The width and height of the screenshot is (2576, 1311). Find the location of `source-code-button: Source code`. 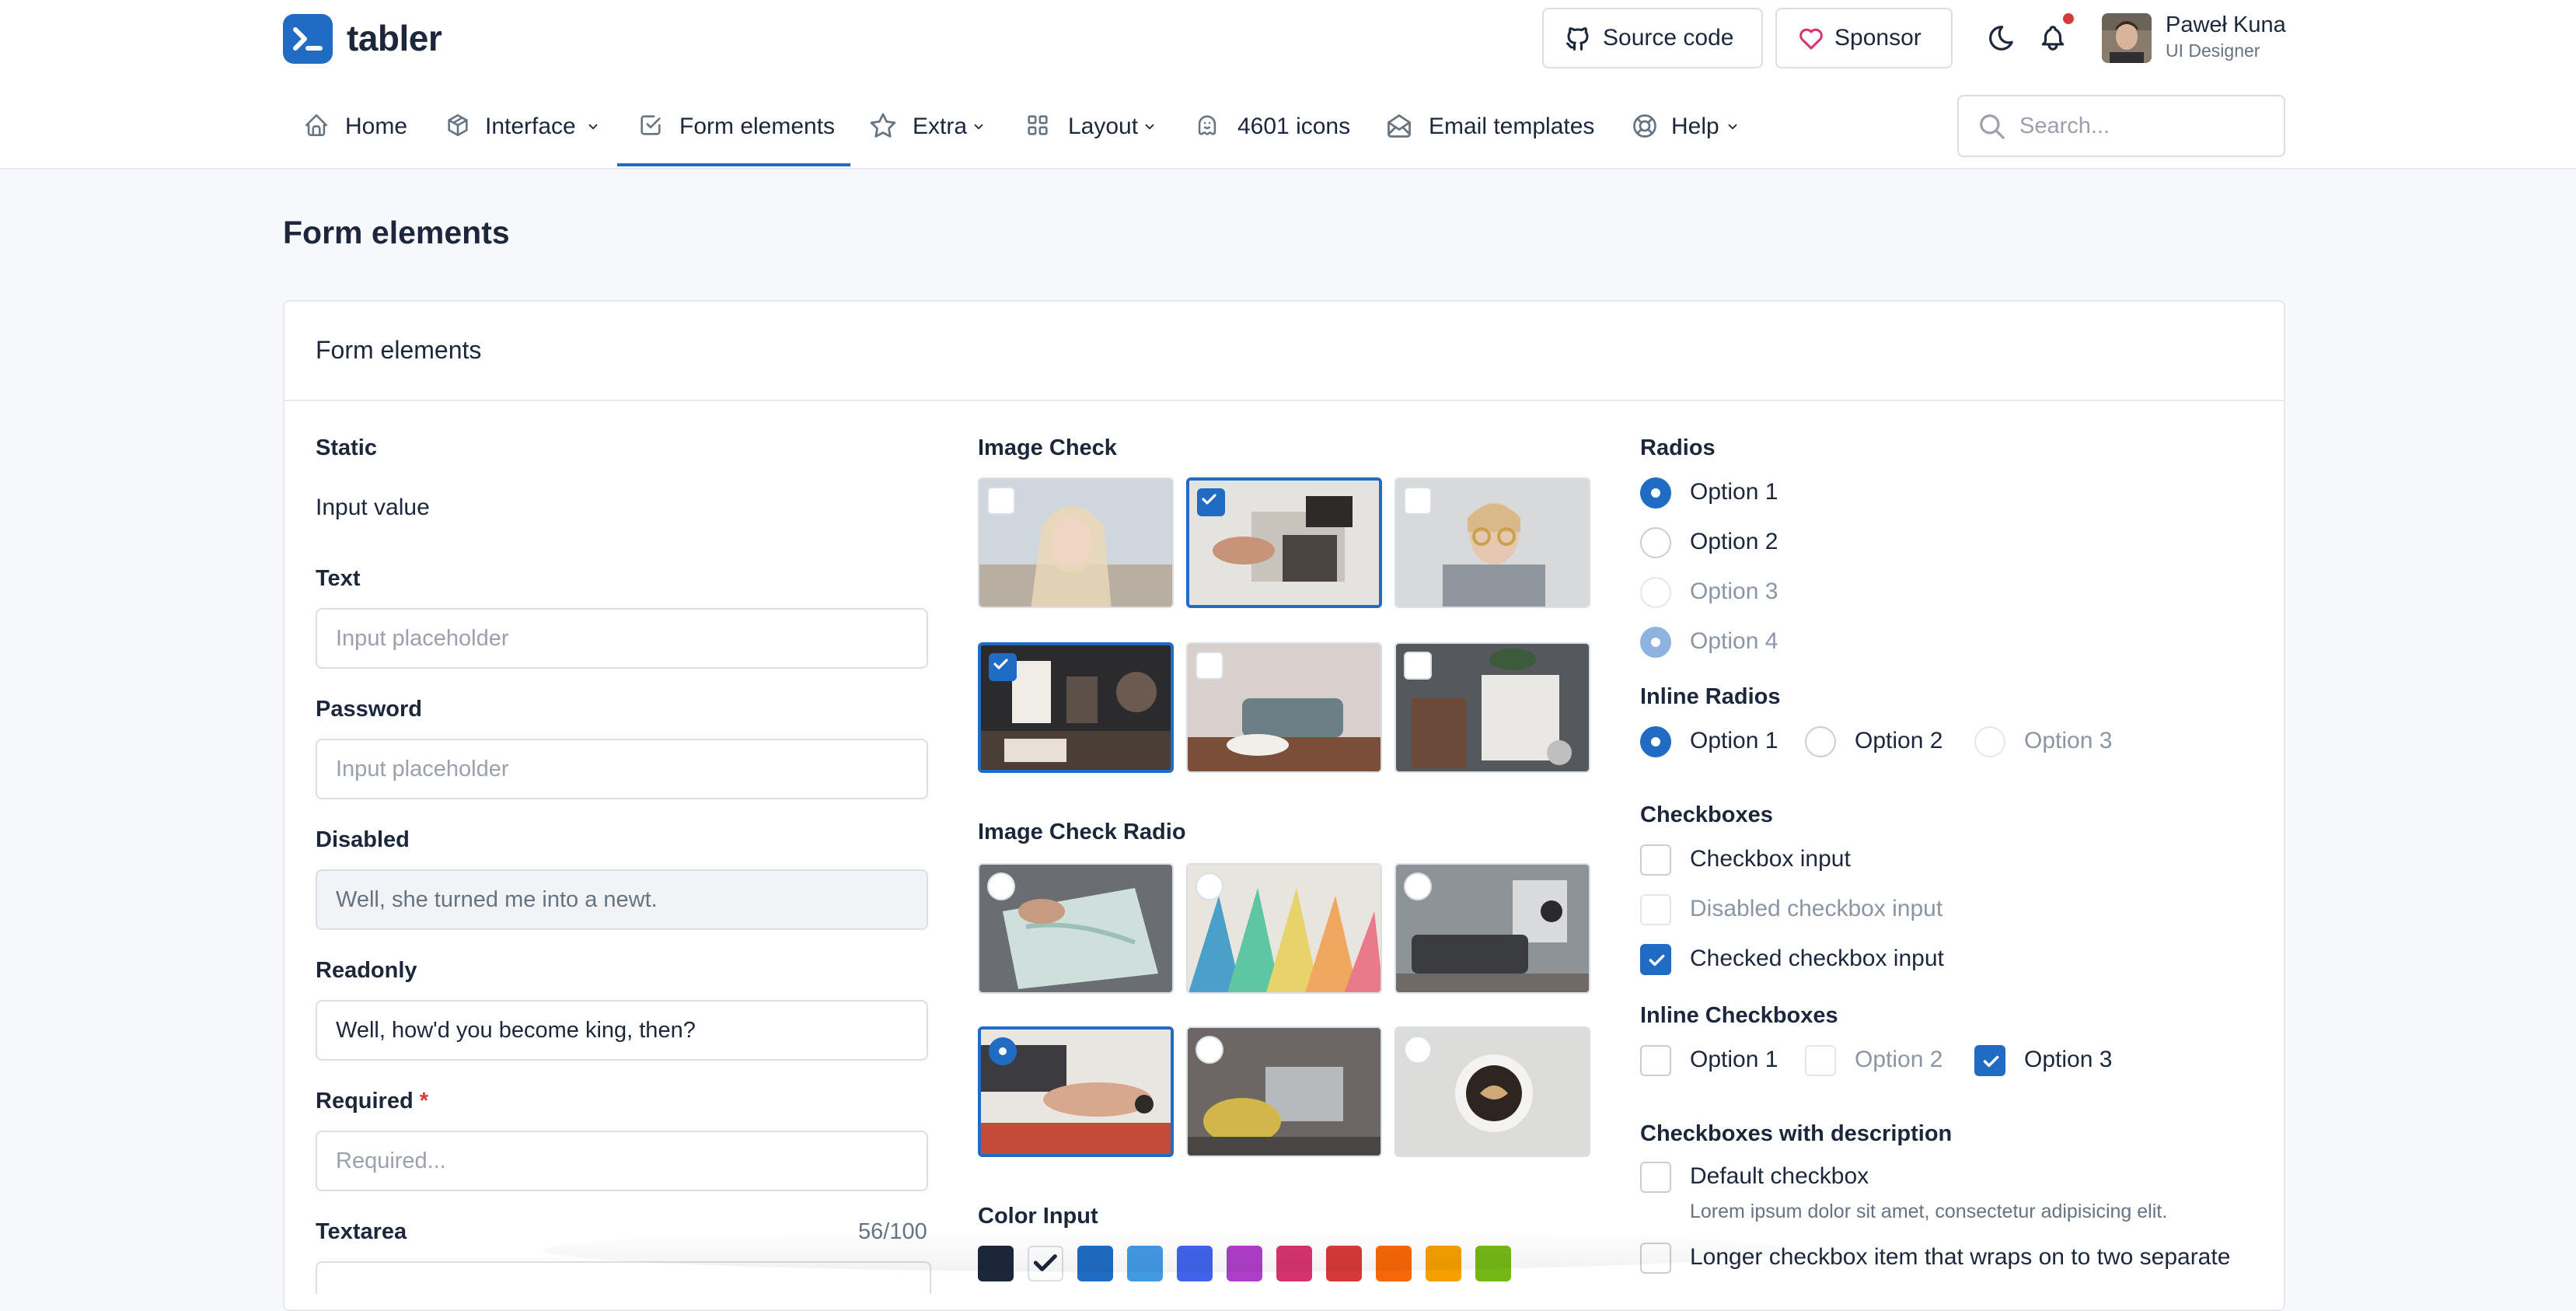

source-code-button: Source code is located at coordinates (1652, 38).